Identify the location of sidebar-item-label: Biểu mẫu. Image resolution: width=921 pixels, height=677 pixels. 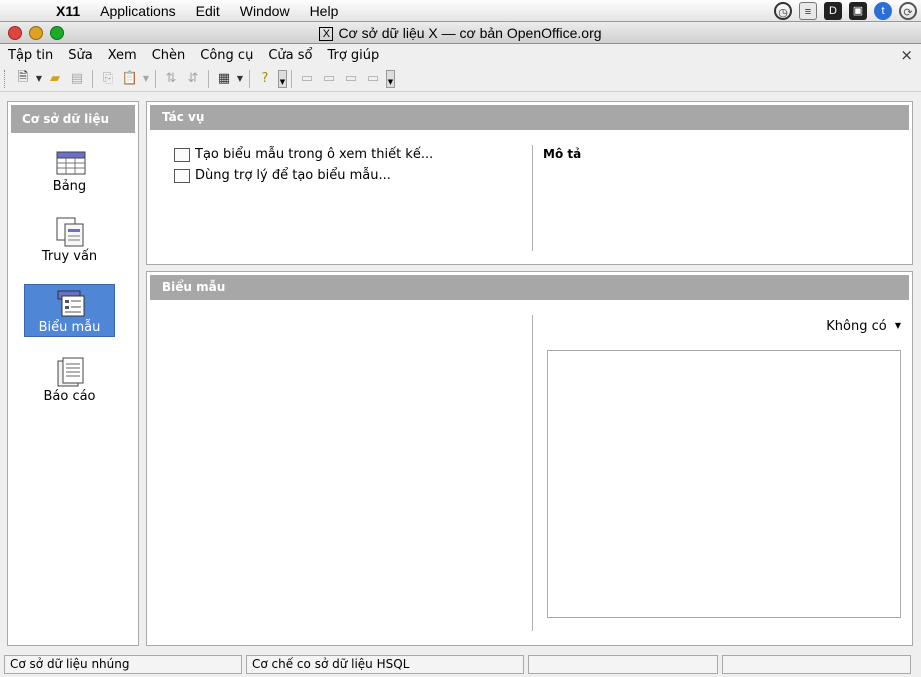
(69, 327).